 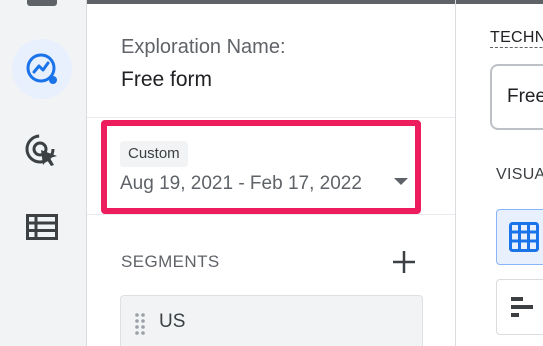 What do you see at coordinates (271, 320) in the screenshot?
I see `segment-chip-us: US` at bounding box center [271, 320].